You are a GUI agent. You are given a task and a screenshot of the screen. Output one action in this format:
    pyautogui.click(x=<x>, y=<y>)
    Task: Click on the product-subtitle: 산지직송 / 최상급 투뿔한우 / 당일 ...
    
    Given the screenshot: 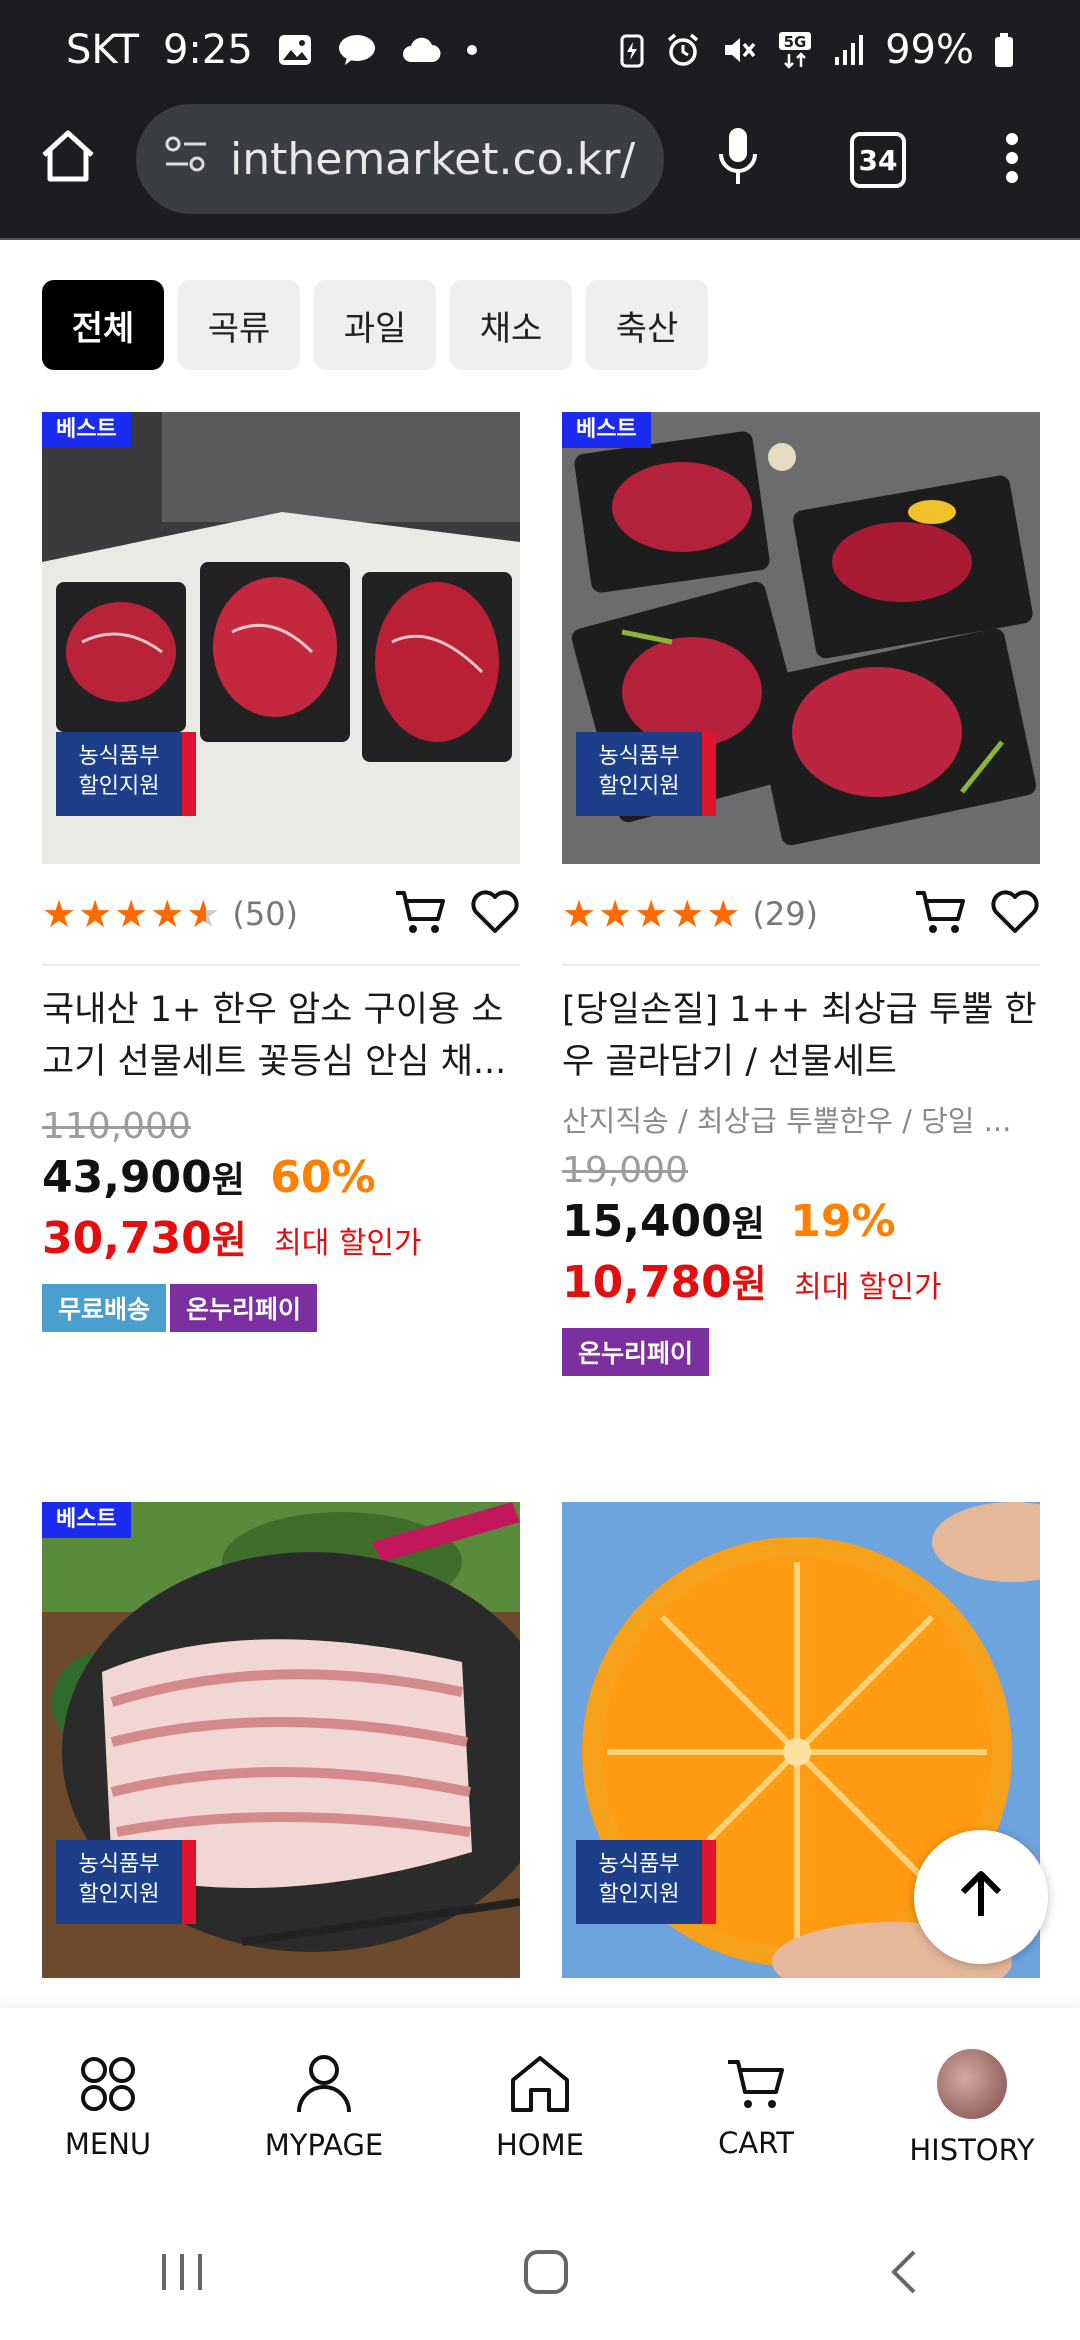 What is the action you would take?
    pyautogui.click(x=787, y=1121)
    